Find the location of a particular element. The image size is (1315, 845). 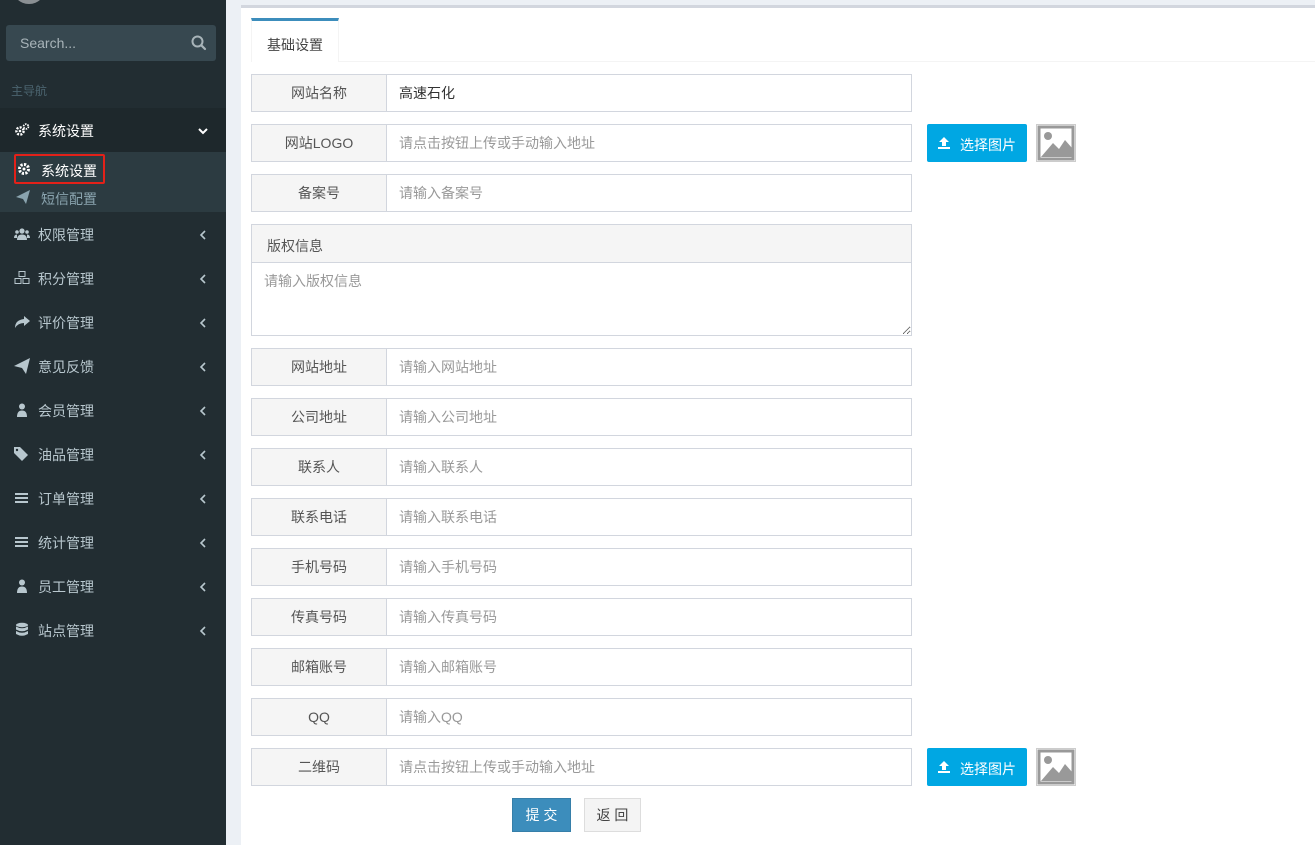

field-label: 联系电话 is located at coordinates (319, 517).